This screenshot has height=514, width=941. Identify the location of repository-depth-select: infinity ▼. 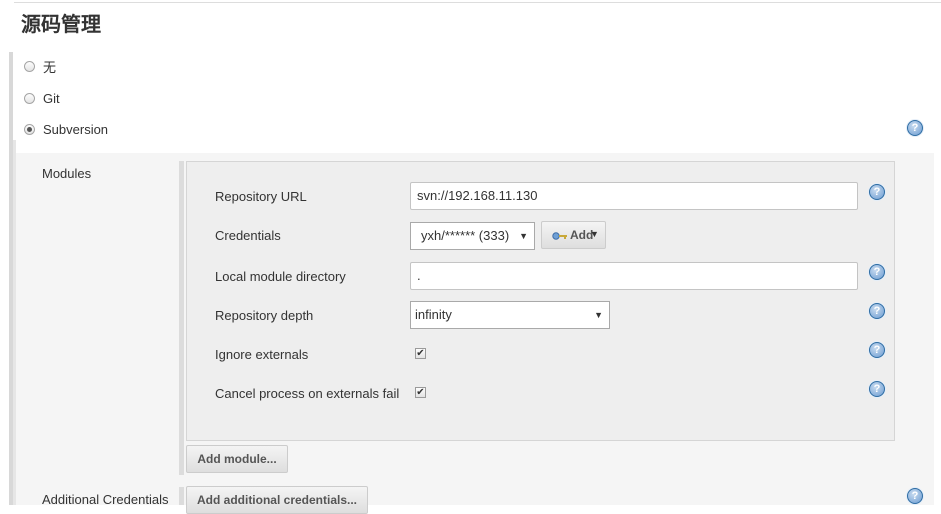
(510, 315).